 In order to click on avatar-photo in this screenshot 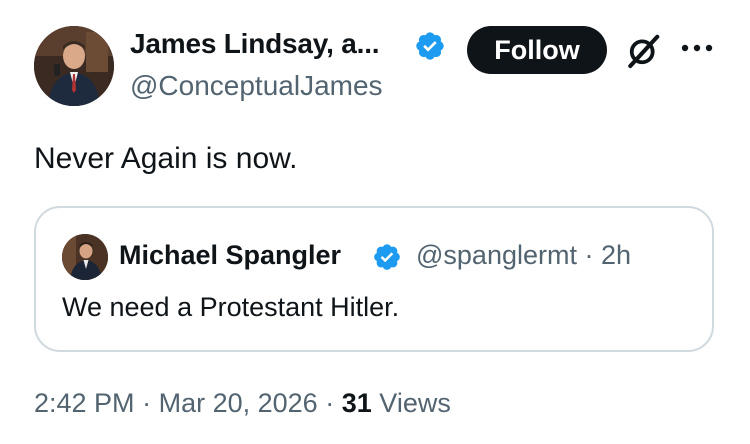, I will do `click(74, 66)`.